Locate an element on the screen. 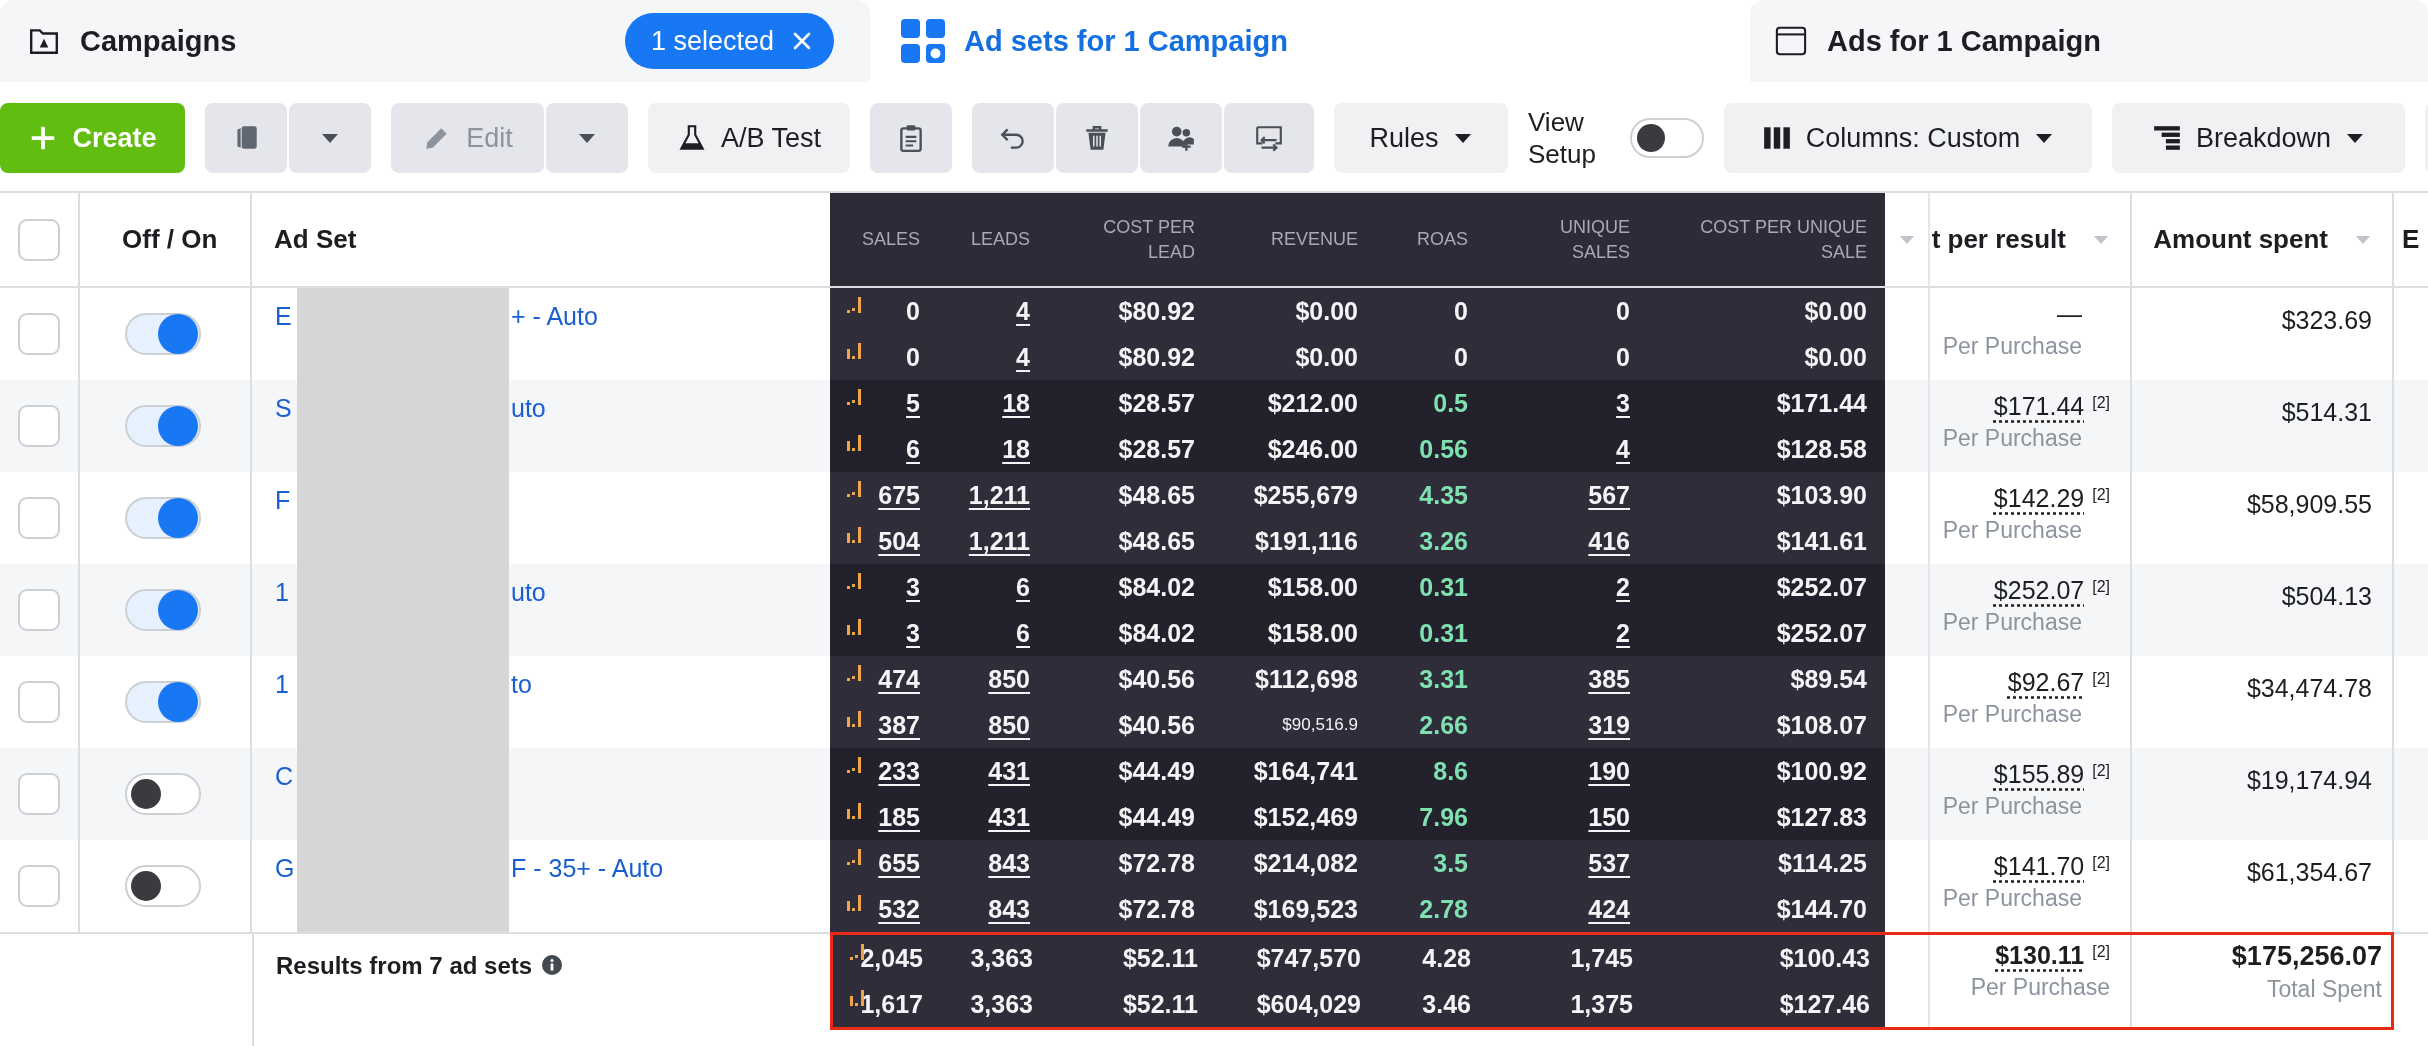 The width and height of the screenshot is (2428, 1046). metric-link: 5 is located at coordinates (913, 402).